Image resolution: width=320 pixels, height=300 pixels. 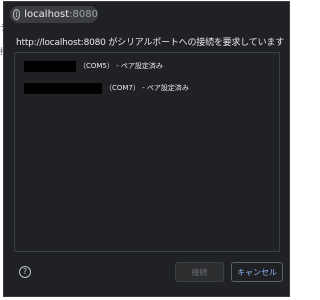 What do you see at coordinates (83, 14) in the screenshot?
I see `origin-port: :8080` at bounding box center [83, 14].